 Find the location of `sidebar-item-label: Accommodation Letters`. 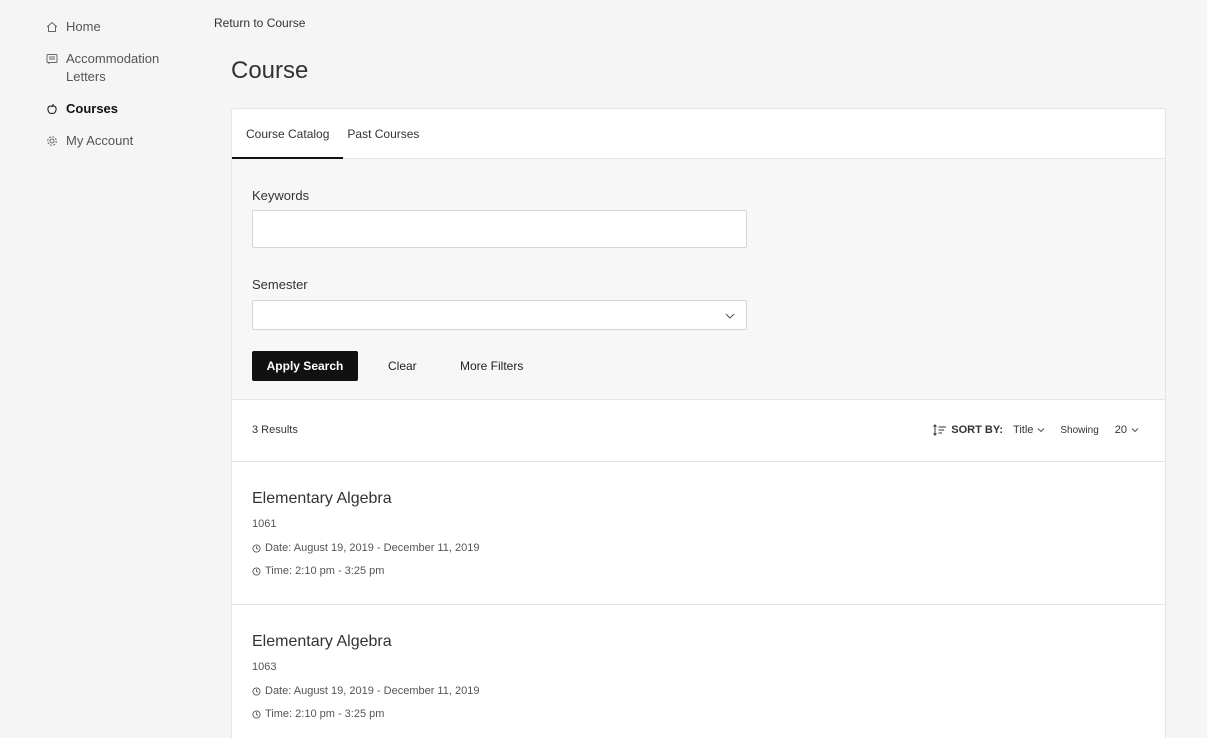

sidebar-item-label: Accommodation Letters is located at coordinates (113, 67).